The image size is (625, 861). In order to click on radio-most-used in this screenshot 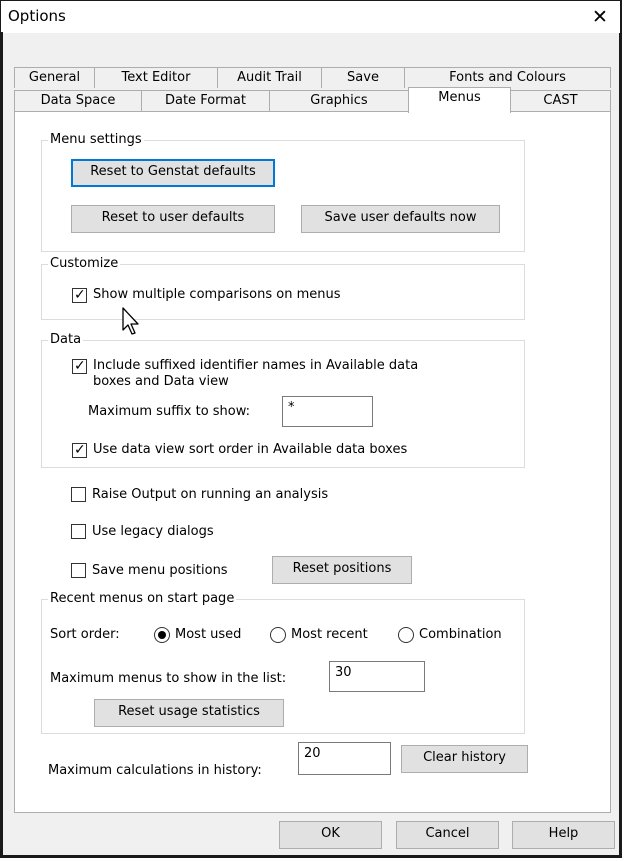, I will do `click(162, 635)`.